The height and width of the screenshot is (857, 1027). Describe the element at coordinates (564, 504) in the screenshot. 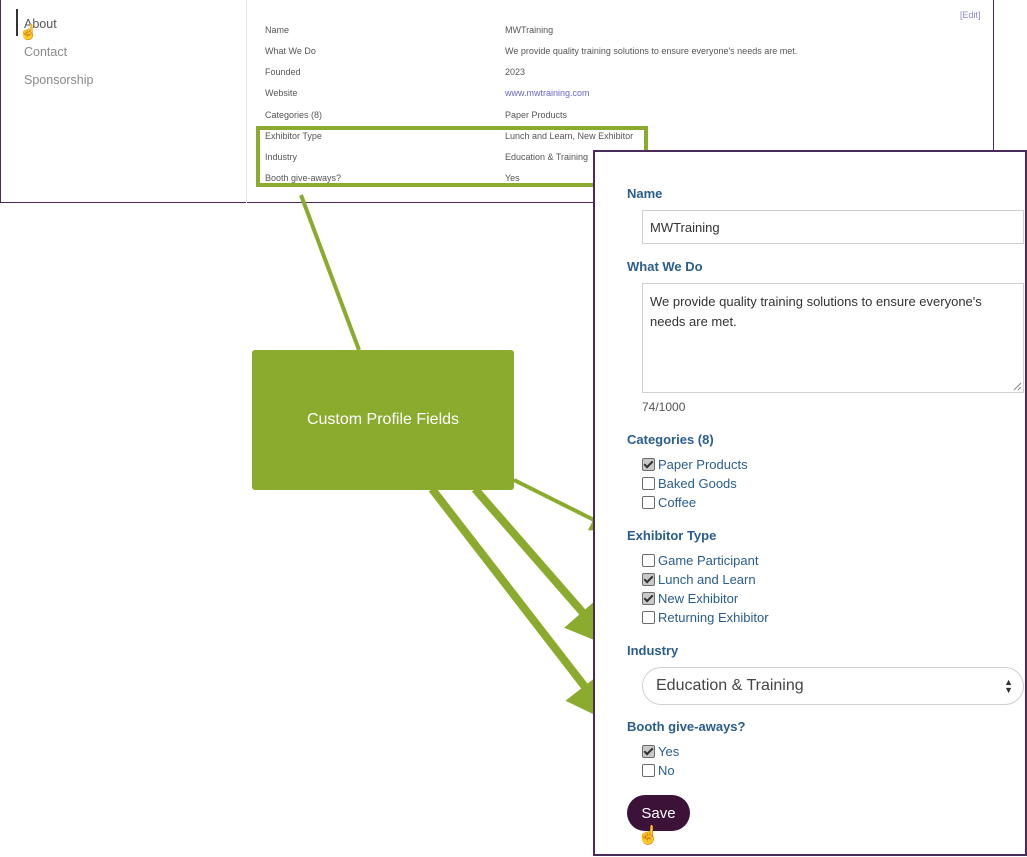

I see `arrow-to-exhibitor-type` at that location.